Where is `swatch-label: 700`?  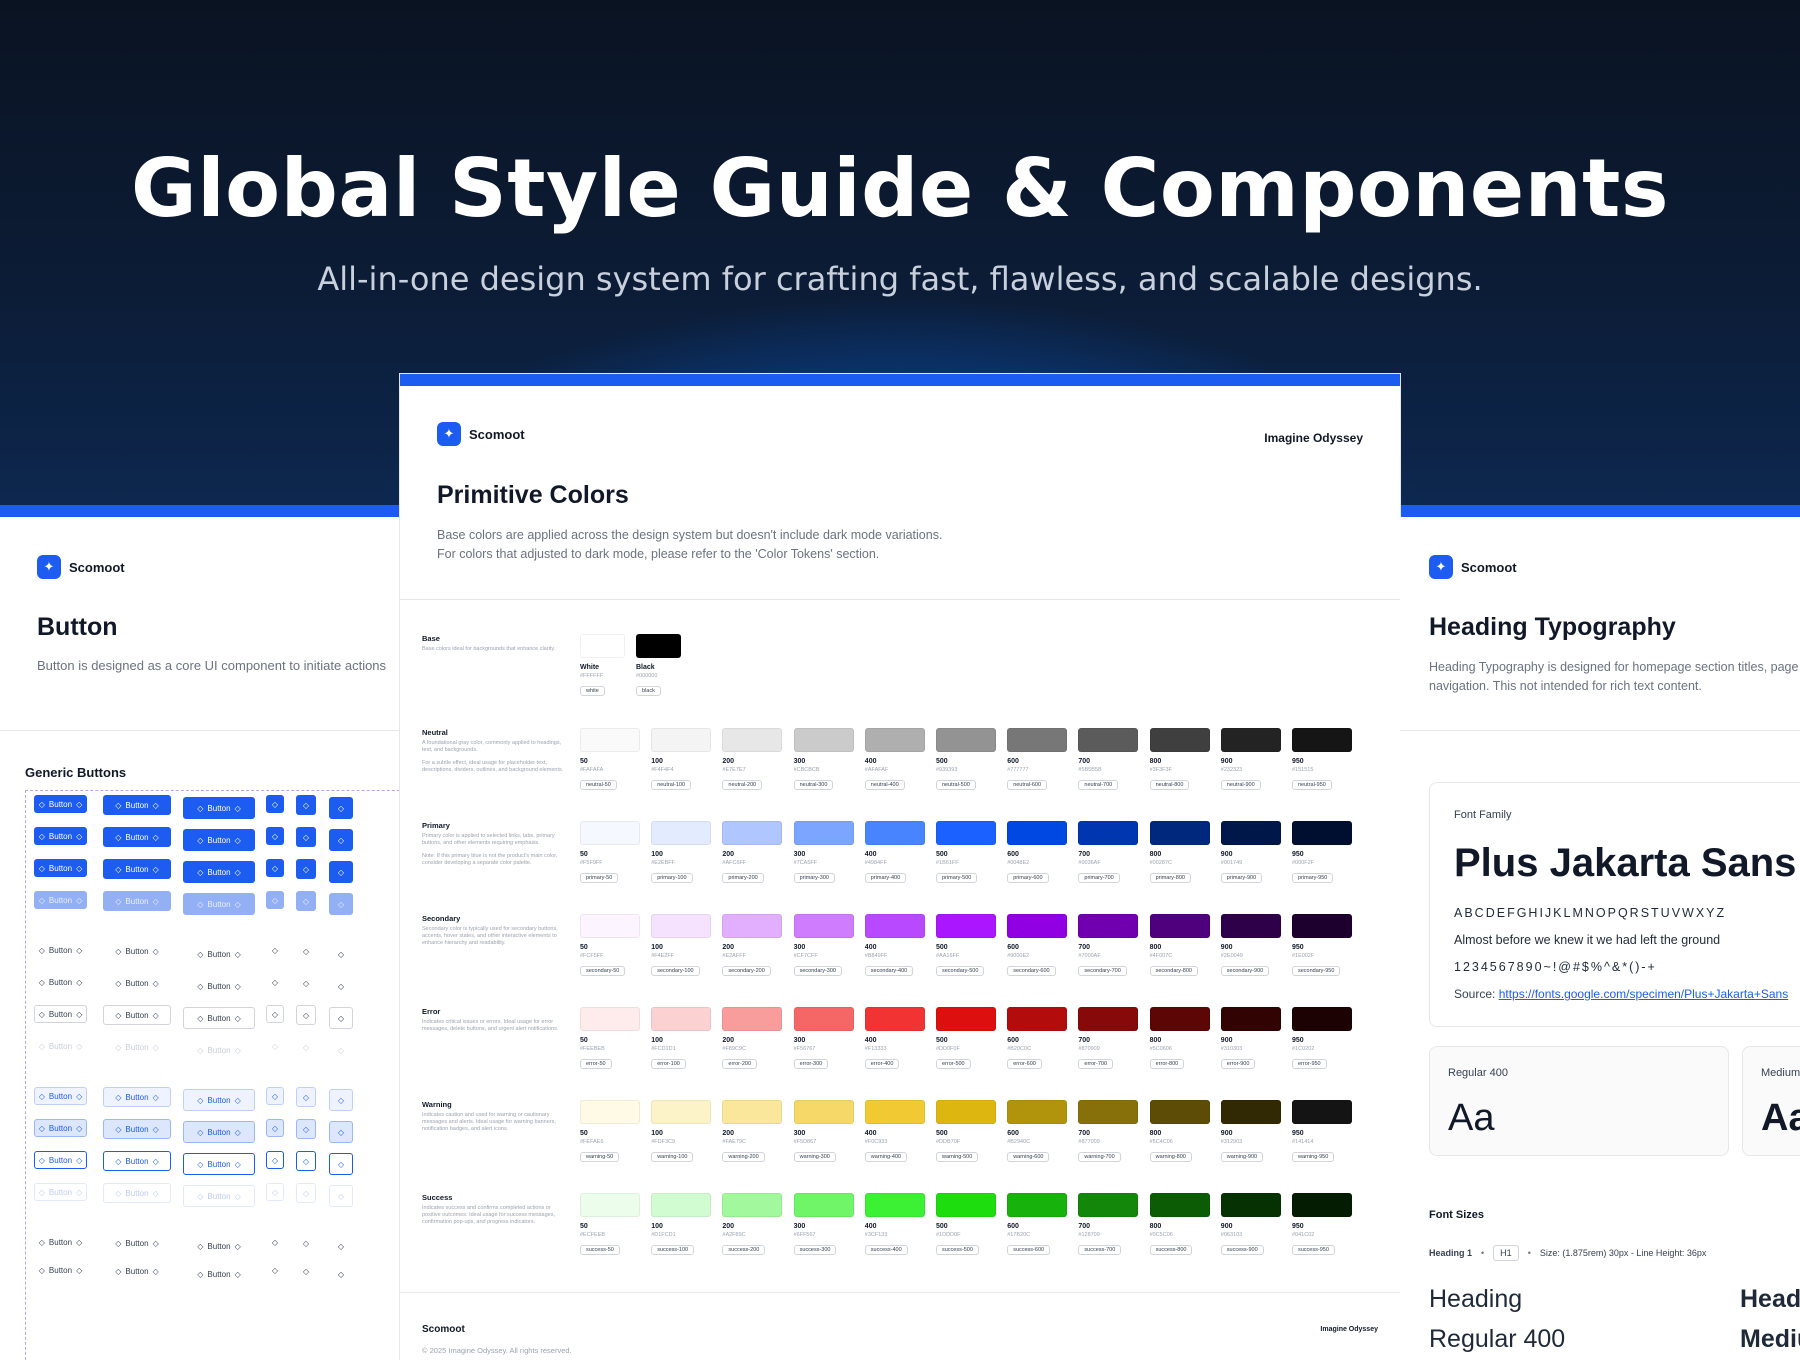 swatch-label: 700 is located at coordinates (1084, 1226).